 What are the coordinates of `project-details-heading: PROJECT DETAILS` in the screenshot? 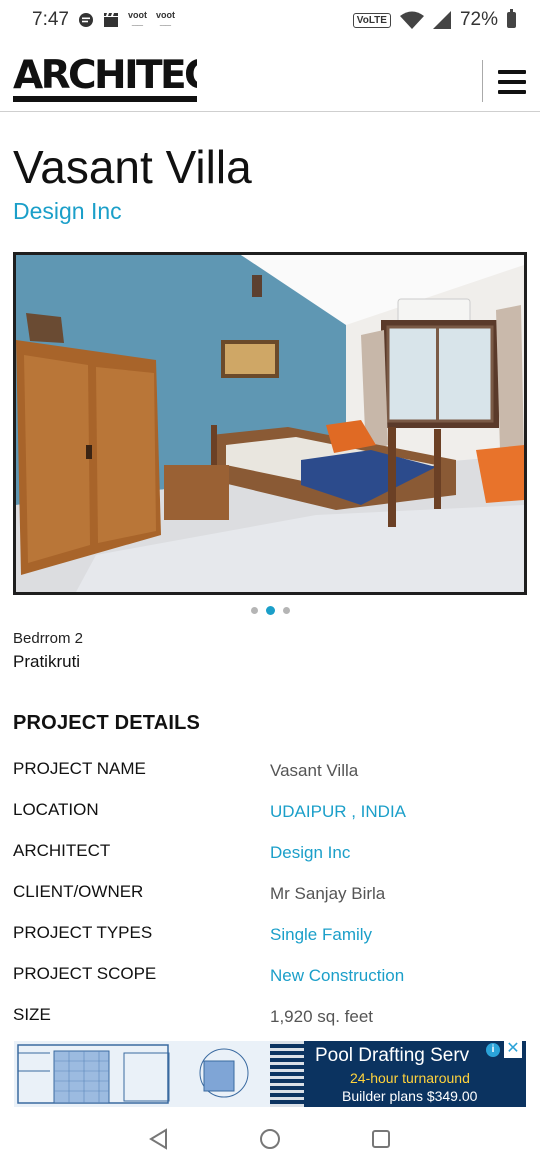 It's located at (107, 723).